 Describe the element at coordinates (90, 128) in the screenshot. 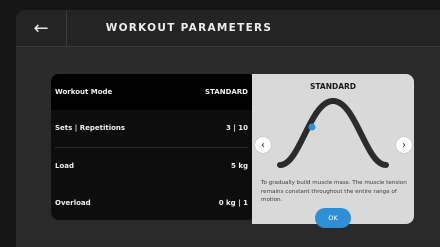

I see `param-label: Sets | Repetitions` at that location.